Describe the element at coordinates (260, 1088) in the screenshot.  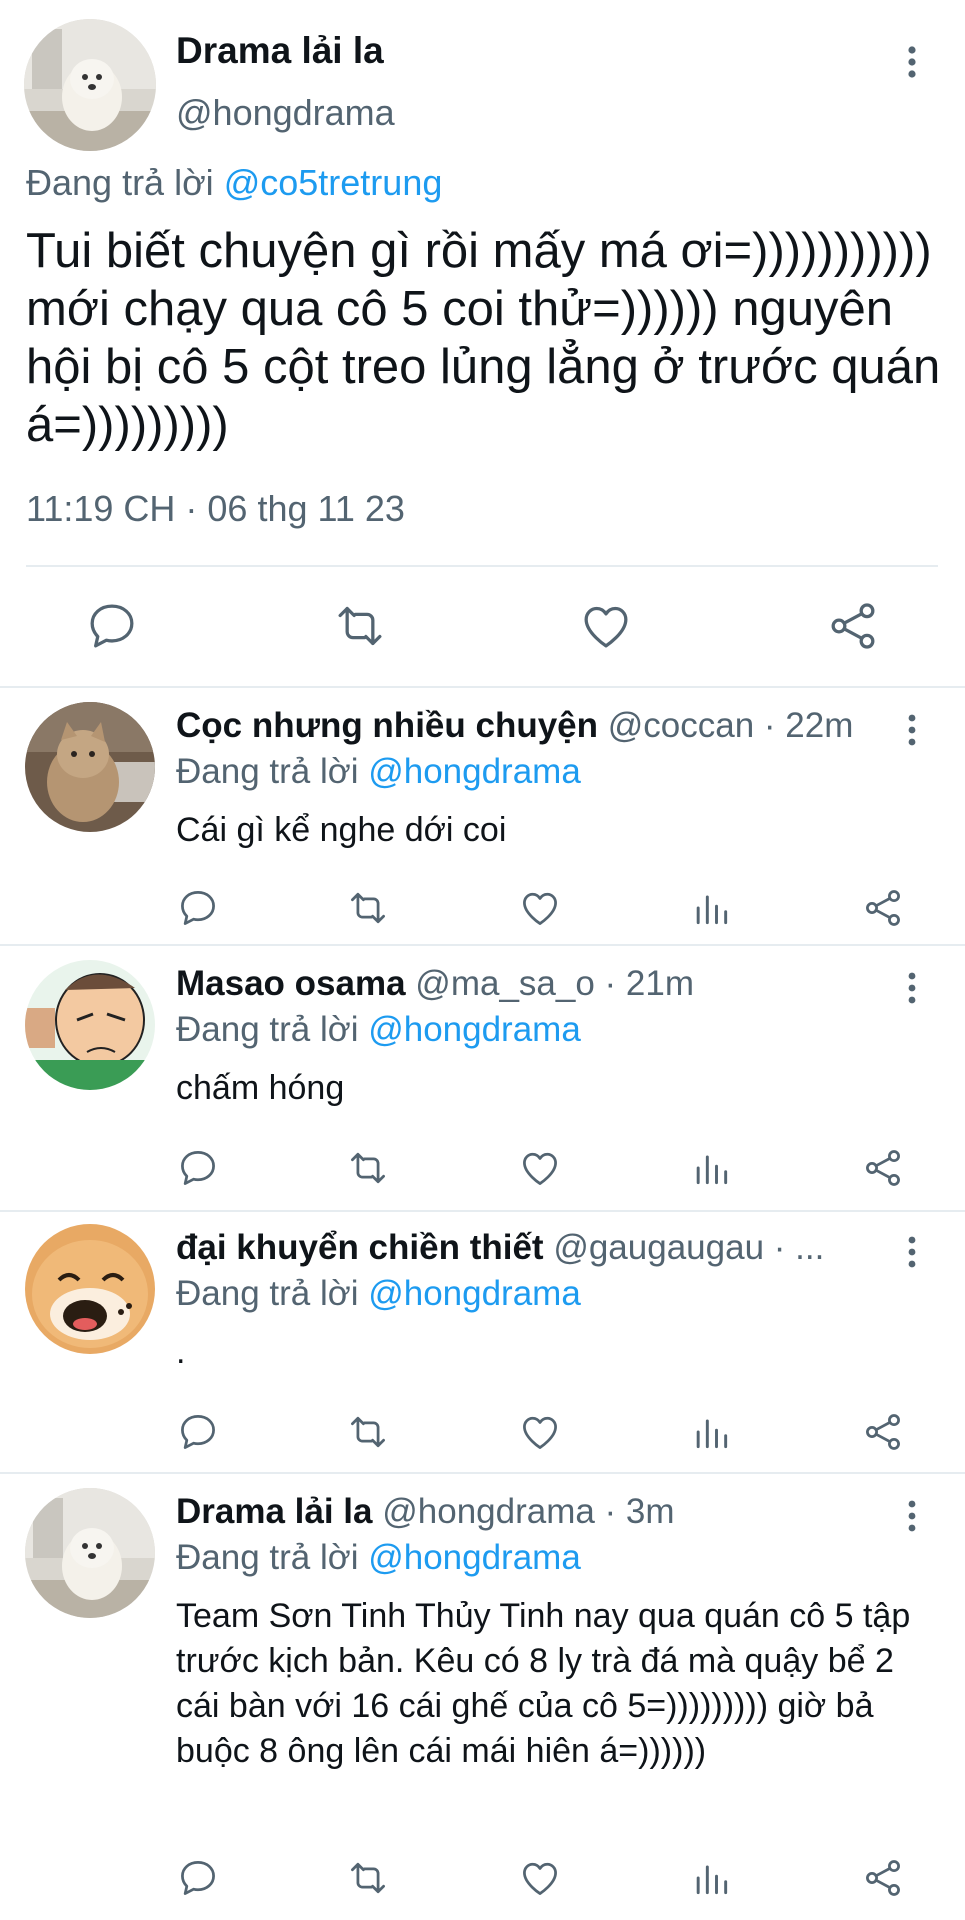
I see `reply-text: chấm hóng` at that location.